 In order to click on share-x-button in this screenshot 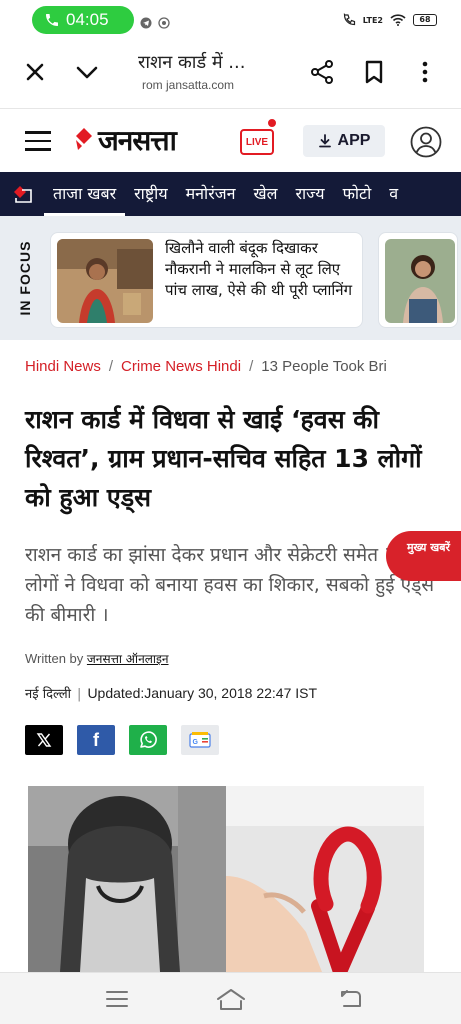, I will do `click(44, 740)`.